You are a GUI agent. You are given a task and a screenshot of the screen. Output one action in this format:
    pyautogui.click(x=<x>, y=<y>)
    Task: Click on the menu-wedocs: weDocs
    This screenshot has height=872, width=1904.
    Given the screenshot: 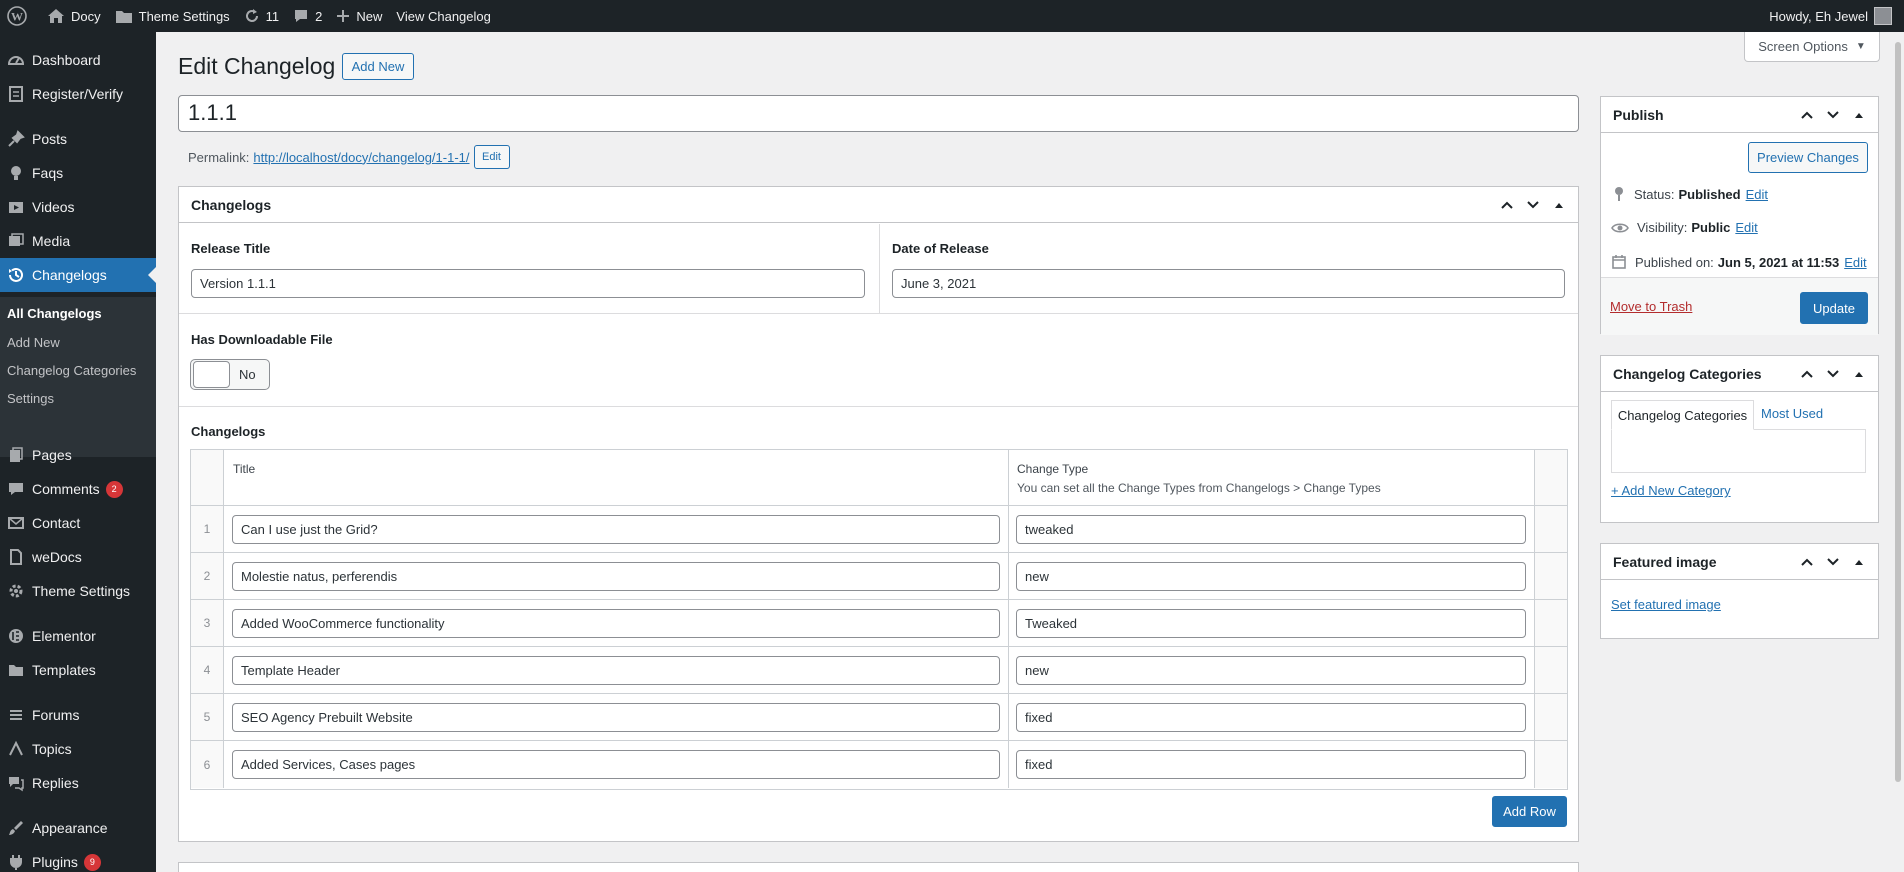 What is the action you would take?
    pyautogui.click(x=78, y=557)
    